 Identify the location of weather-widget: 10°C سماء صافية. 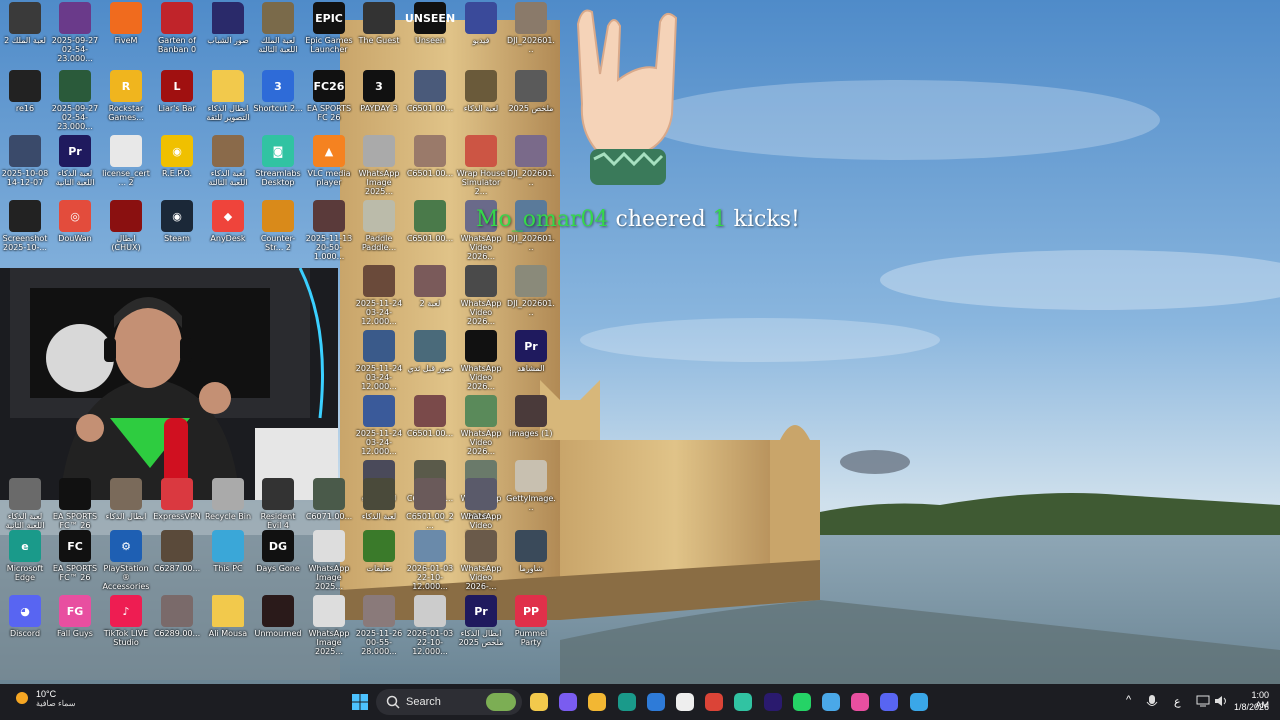
(44, 698).